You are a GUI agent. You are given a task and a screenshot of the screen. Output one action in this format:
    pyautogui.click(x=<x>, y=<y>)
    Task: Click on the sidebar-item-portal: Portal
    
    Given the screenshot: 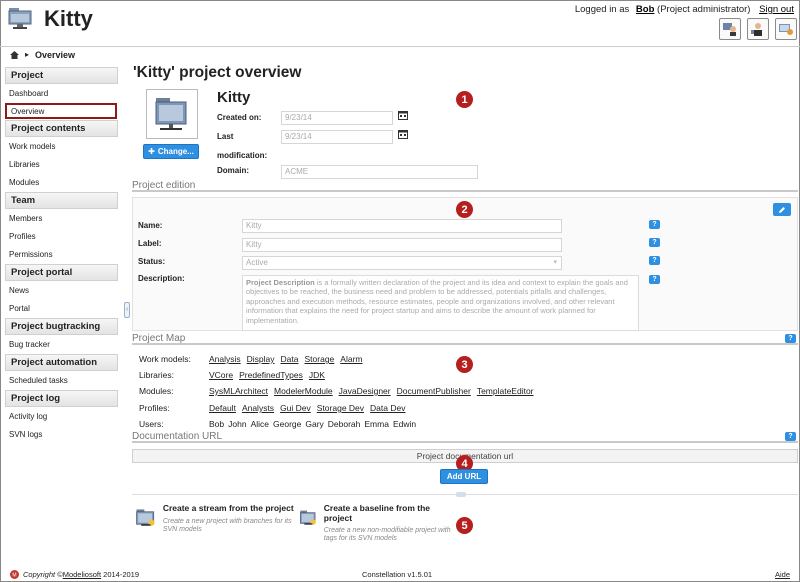 What is the action you would take?
    pyautogui.click(x=61, y=308)
    